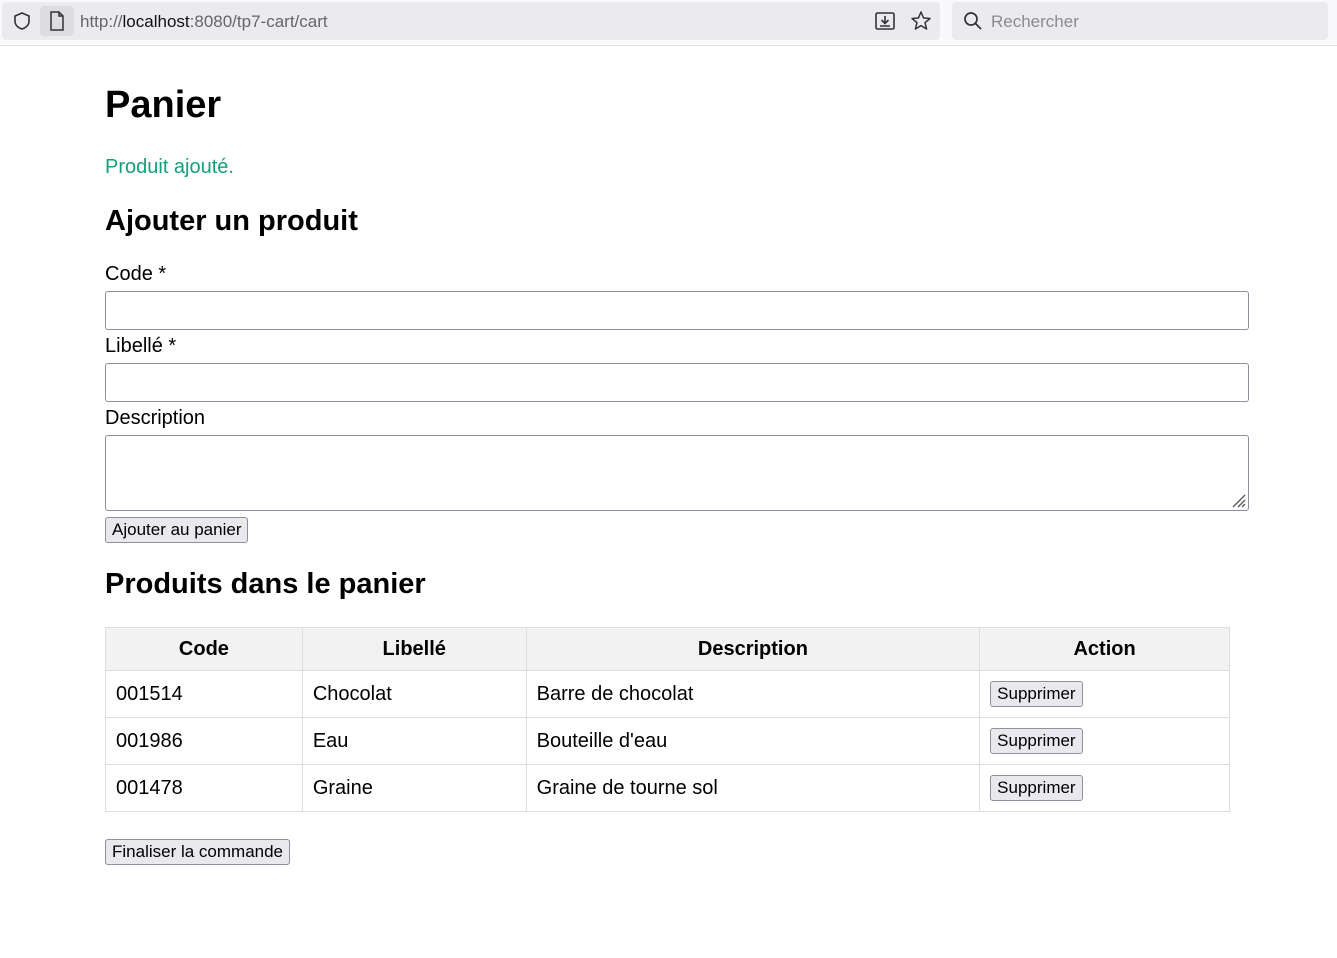 The height and width of the screenshot is (958, 1337). I want to click on column-header-action: Action, so click(1104, 649).